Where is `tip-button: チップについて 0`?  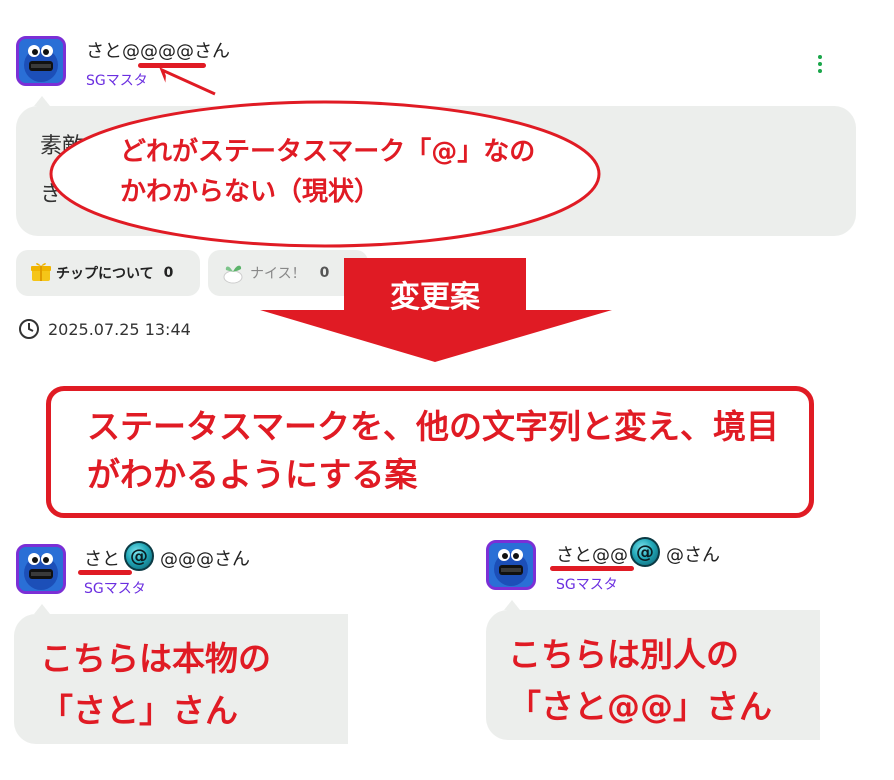 tip-button: チップについて 0 is located at coordinates (108, 273).